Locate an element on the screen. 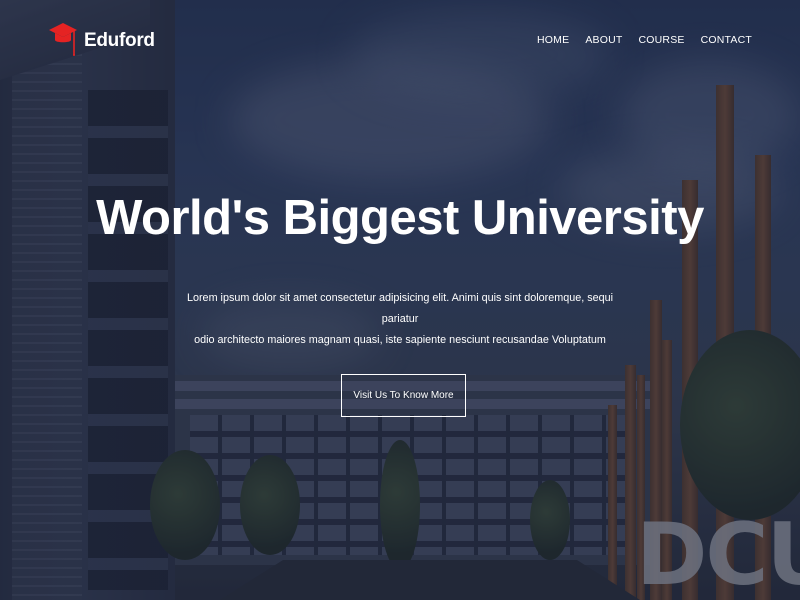 Image resolution: width=800 pixels, height=600 pixels. brand-name: Eduford is located at coordinates (119, 40).